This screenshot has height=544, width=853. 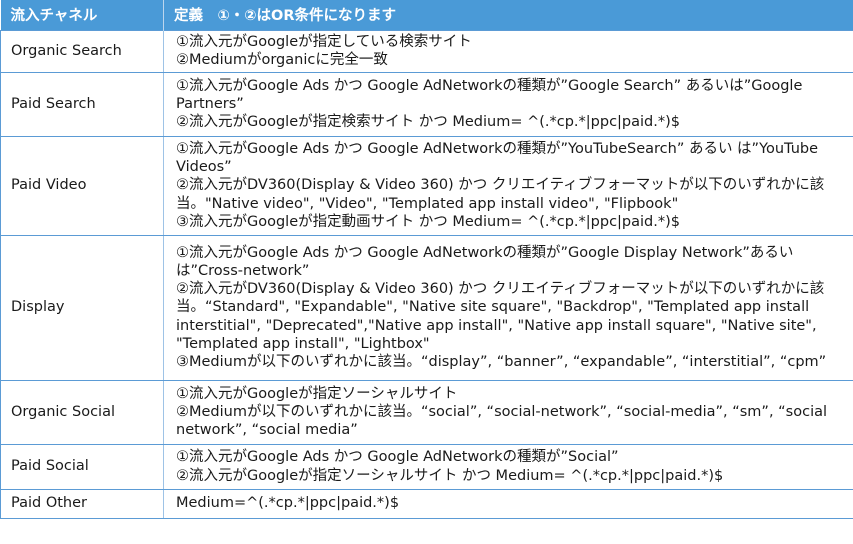 What do you see at coordinates (82, 51) in the screenshot?
I see `channel-cell: Organic Search` at bounding box center [82, 51].